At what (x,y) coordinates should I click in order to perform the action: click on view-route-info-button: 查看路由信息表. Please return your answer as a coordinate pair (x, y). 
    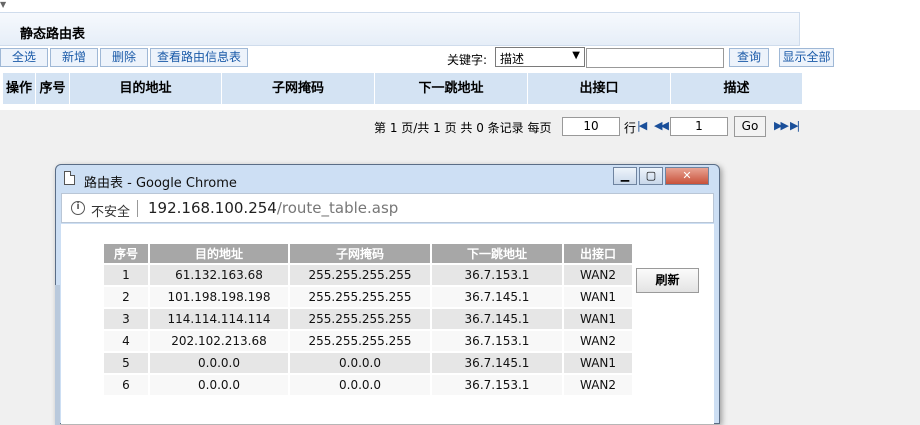
    Looking at the image, I should click on (199, 57).